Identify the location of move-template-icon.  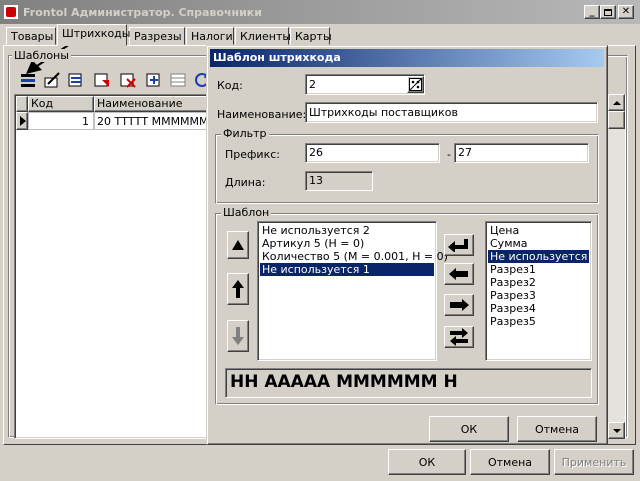
(102, 80).